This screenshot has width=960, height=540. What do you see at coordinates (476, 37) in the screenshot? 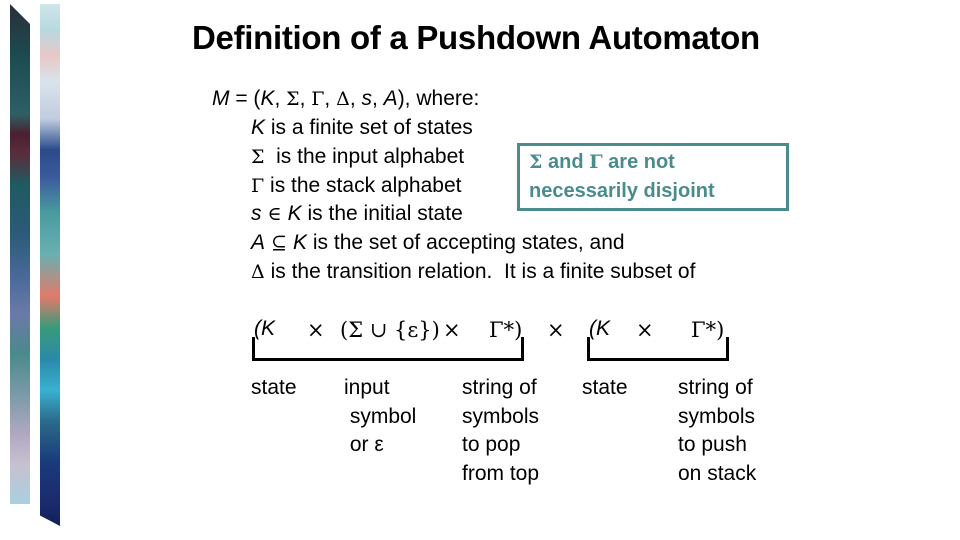
I see `slide-title: Definition of a Pushdown Automaton` at bounding box center [476, 37].